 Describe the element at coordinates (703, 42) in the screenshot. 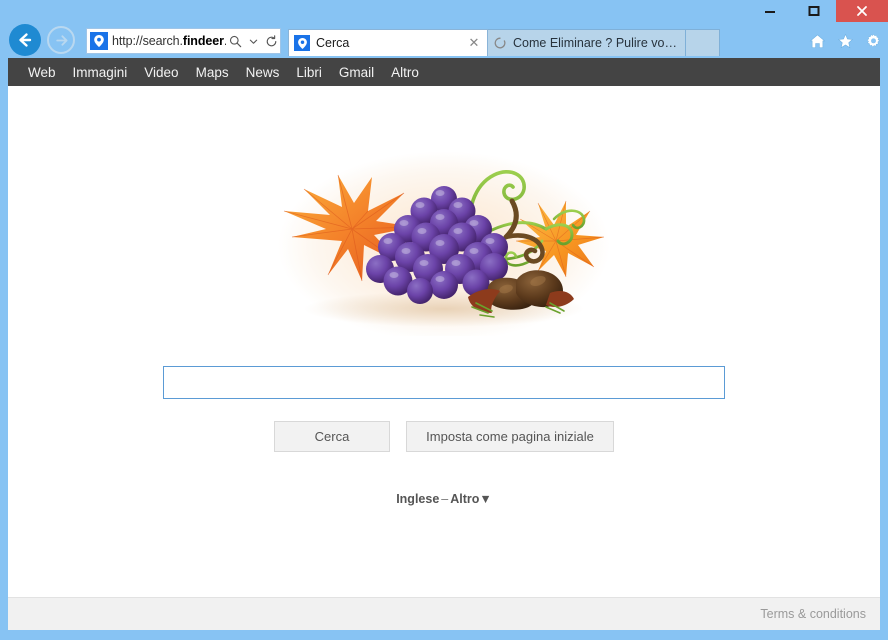

I see `new-tab-slot` at that location.